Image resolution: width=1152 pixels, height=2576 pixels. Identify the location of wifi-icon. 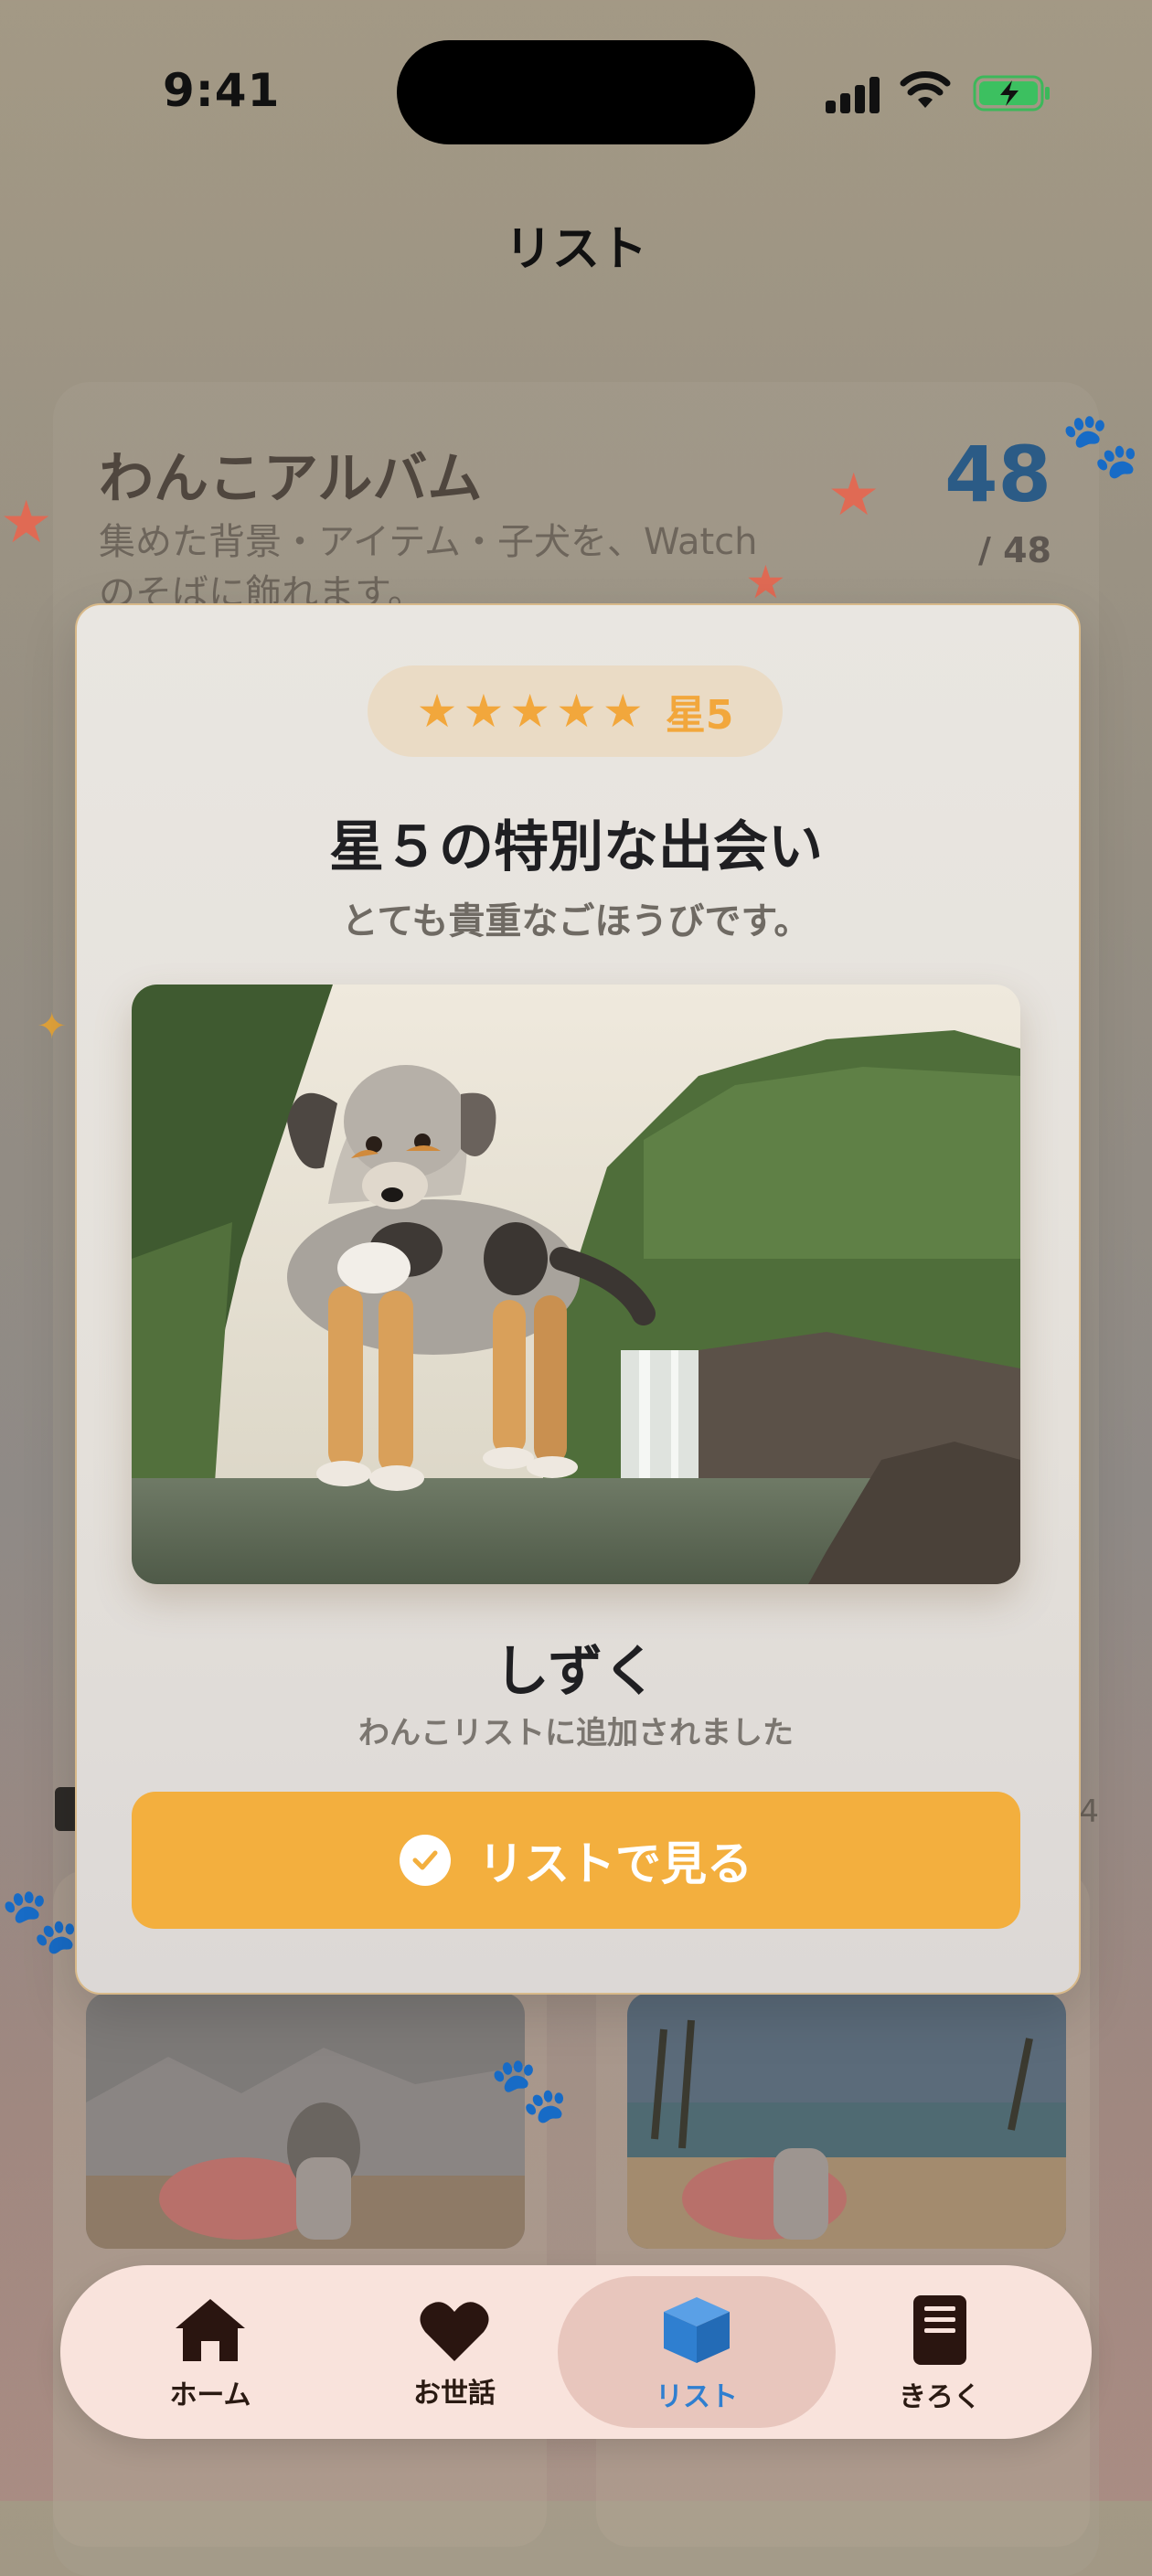
(925, 89).